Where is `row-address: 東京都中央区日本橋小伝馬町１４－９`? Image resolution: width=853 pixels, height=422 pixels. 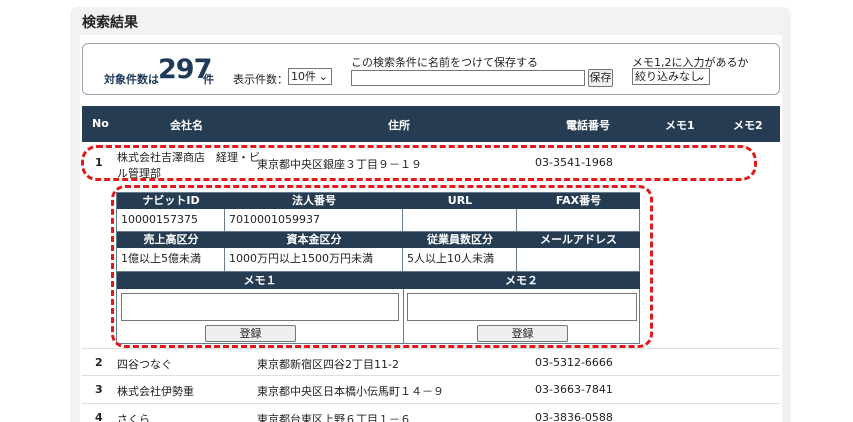 row-address: 東京都中央区日本橋小伝馬町１４－９ is located at coordinates (350, 391).